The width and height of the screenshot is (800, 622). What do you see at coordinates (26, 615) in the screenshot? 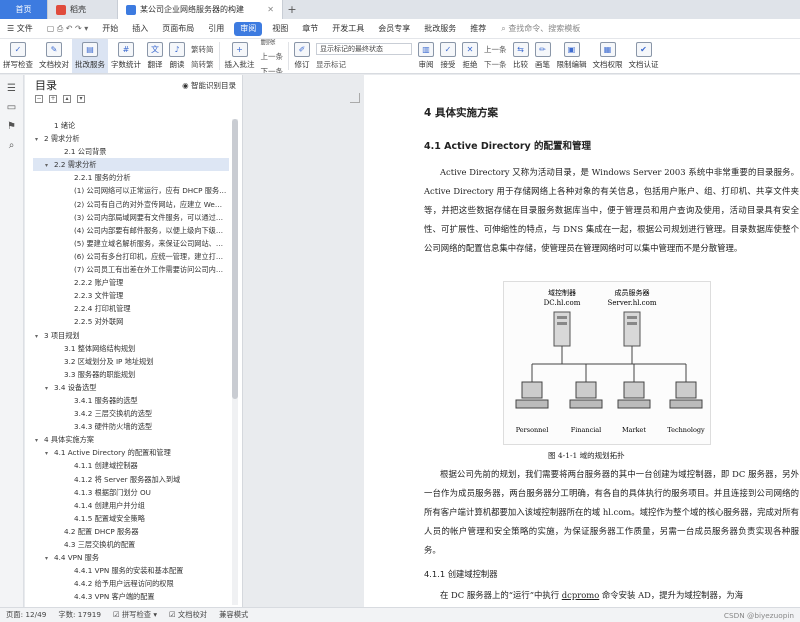
I see `page-indicator: 页面: 12/49` at bounding box center [26, 615].